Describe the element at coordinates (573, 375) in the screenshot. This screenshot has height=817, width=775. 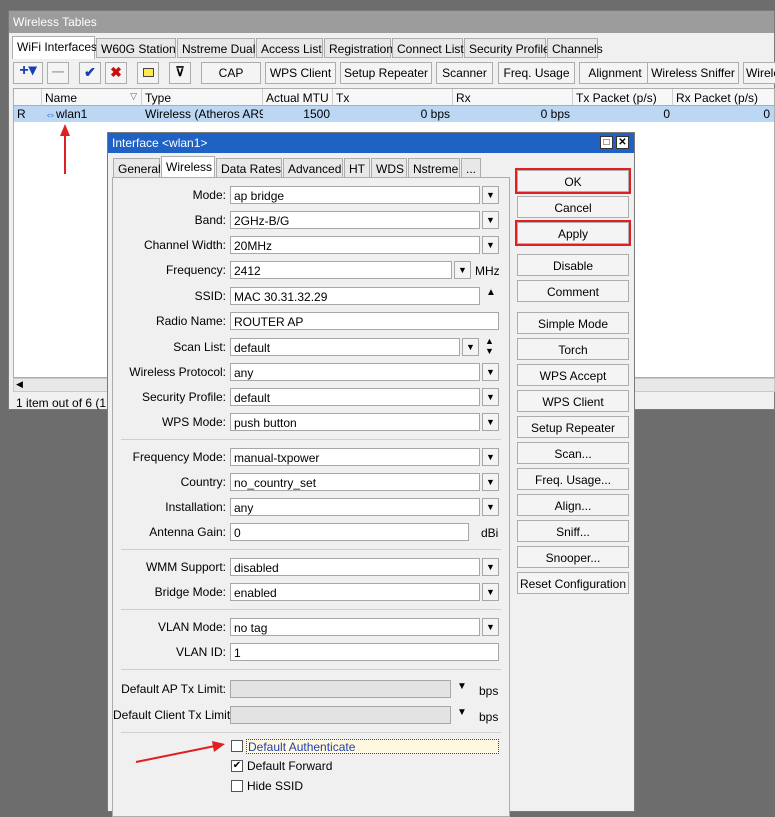
I see `wps-accept-button: WPS Accept` at that location.